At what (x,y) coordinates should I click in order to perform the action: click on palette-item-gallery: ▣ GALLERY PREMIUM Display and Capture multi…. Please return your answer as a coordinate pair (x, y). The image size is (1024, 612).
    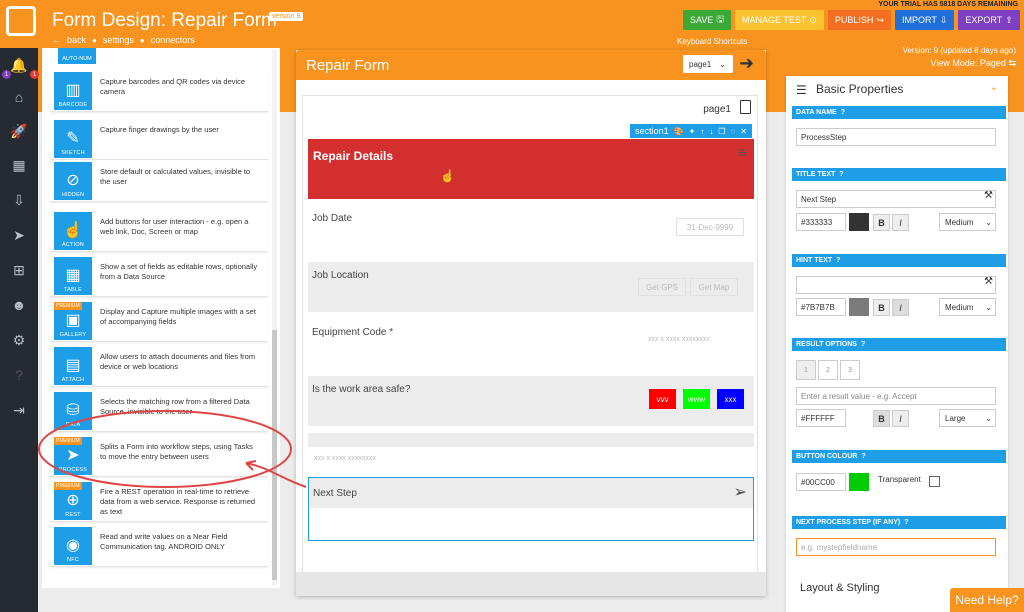
    Looking at the image, I should click on (159, 321).